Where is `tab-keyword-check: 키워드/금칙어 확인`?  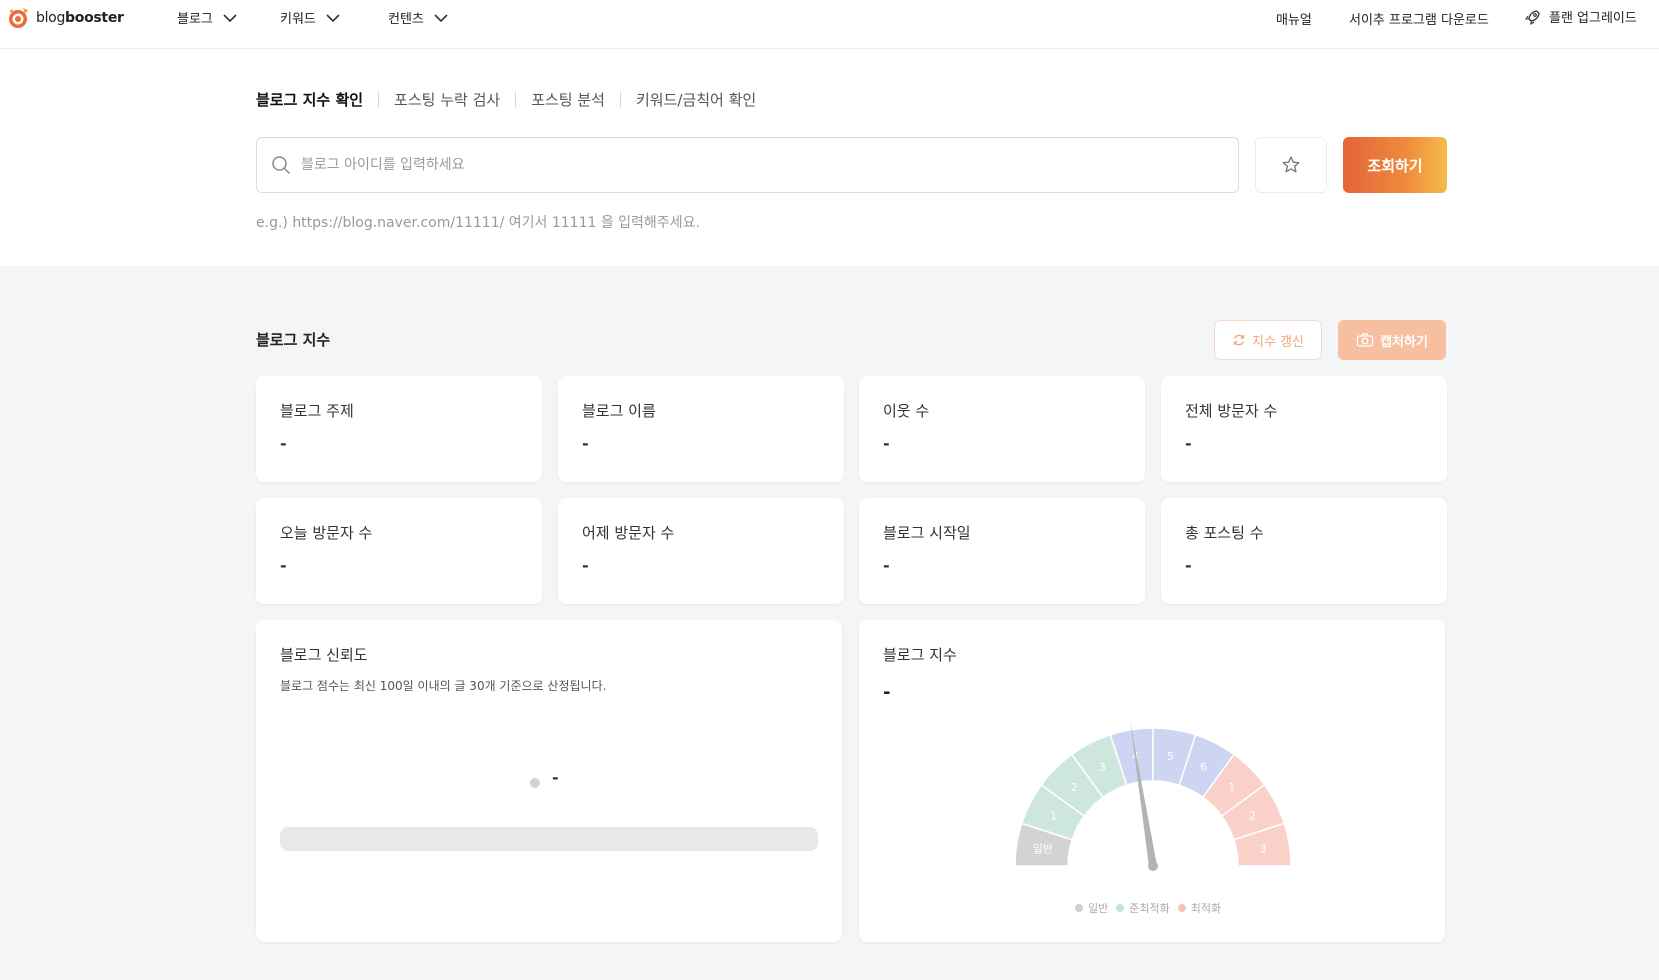
tab-keyword-check: 키워드/금칙어 확인 is located at coordinates (696, 99).